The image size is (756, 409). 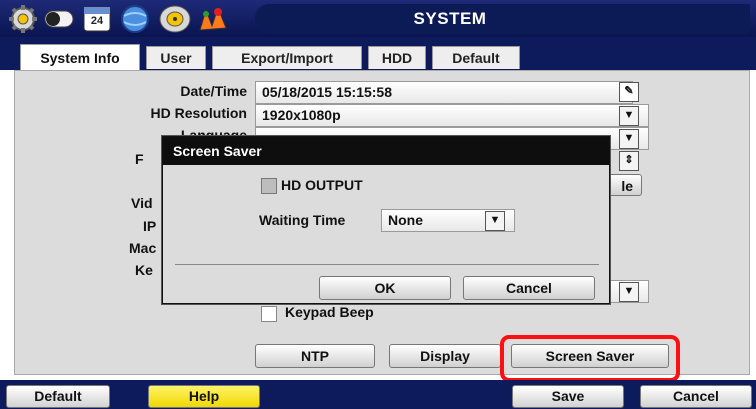 I want to click on save-button: Save, so click(x=568, y=396).